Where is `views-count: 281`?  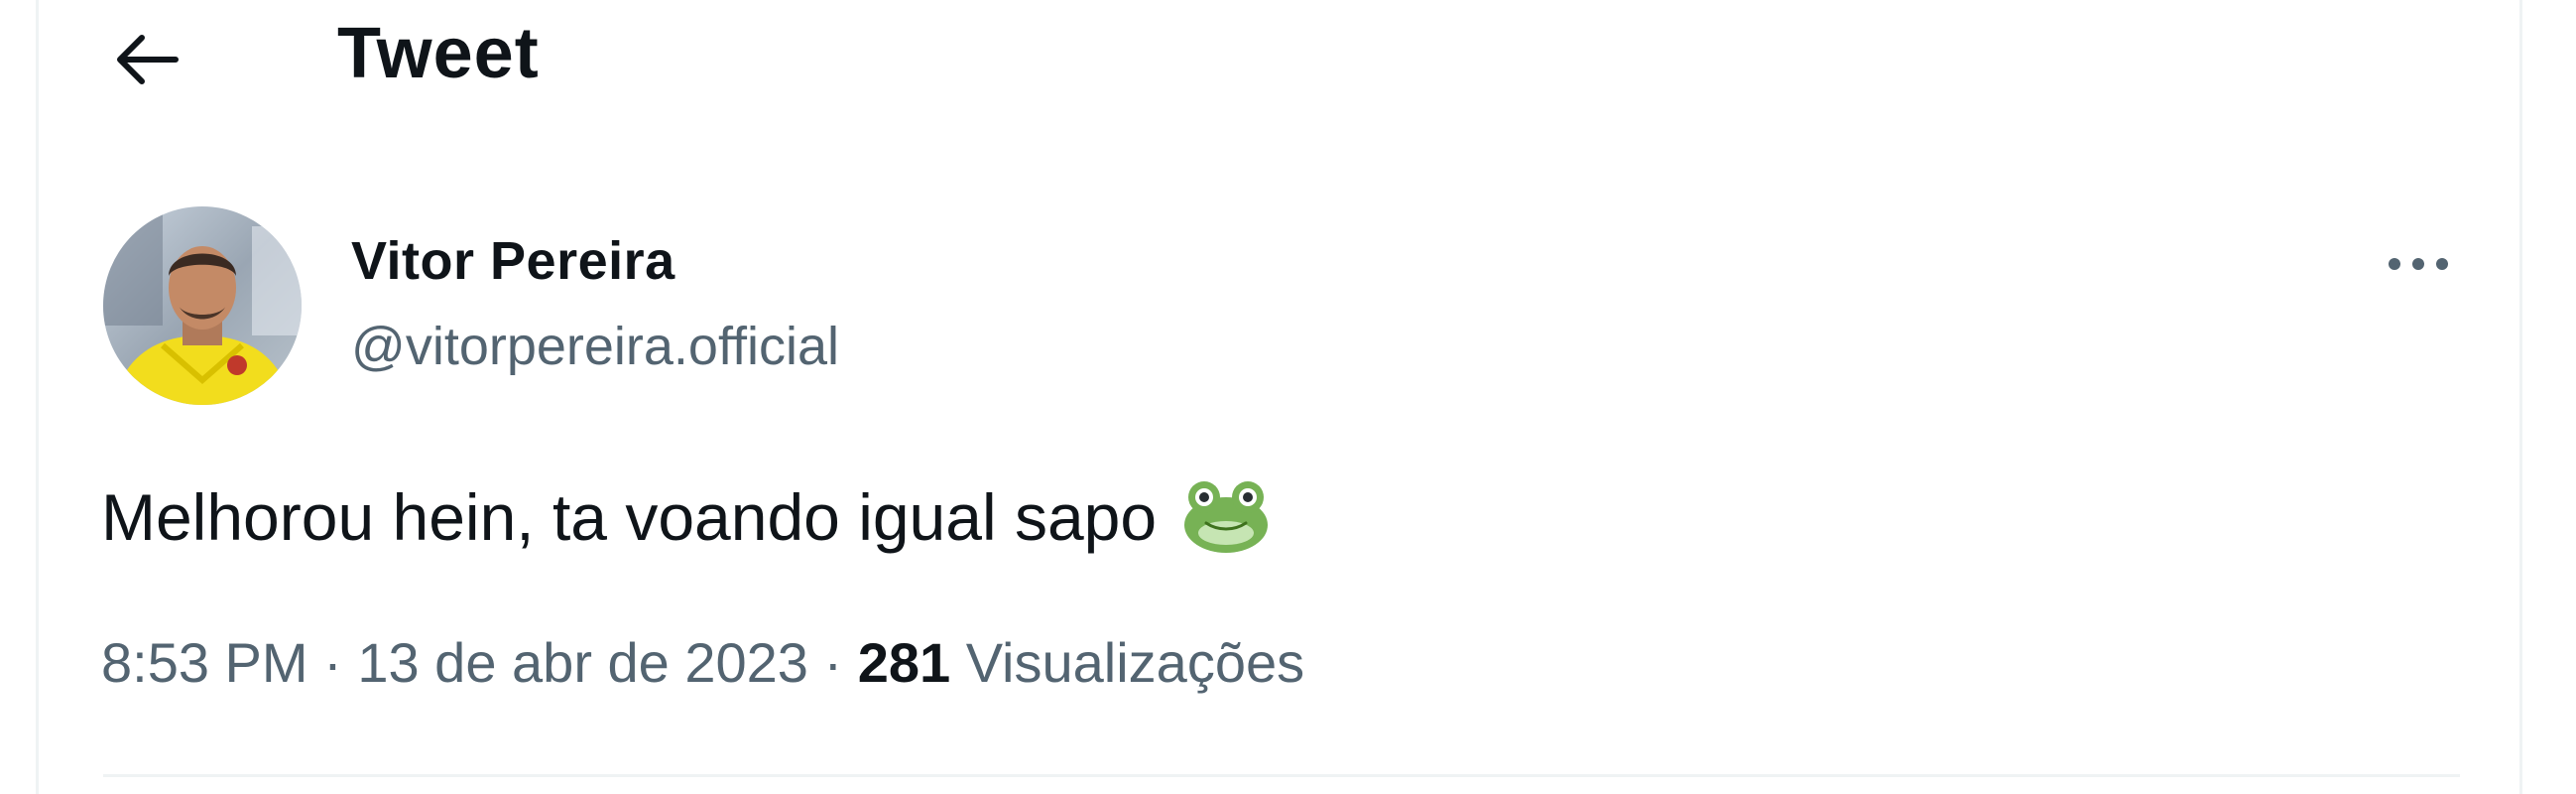
views-count: 281 is located at coordinates (904, 663).